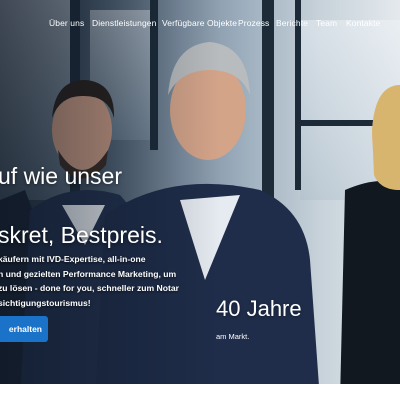 The height and width of the screenshot is (400, 400). Describe the element at coordinates (24, 329) in the screenshot. I see `cta-button: erhalten` at that location.